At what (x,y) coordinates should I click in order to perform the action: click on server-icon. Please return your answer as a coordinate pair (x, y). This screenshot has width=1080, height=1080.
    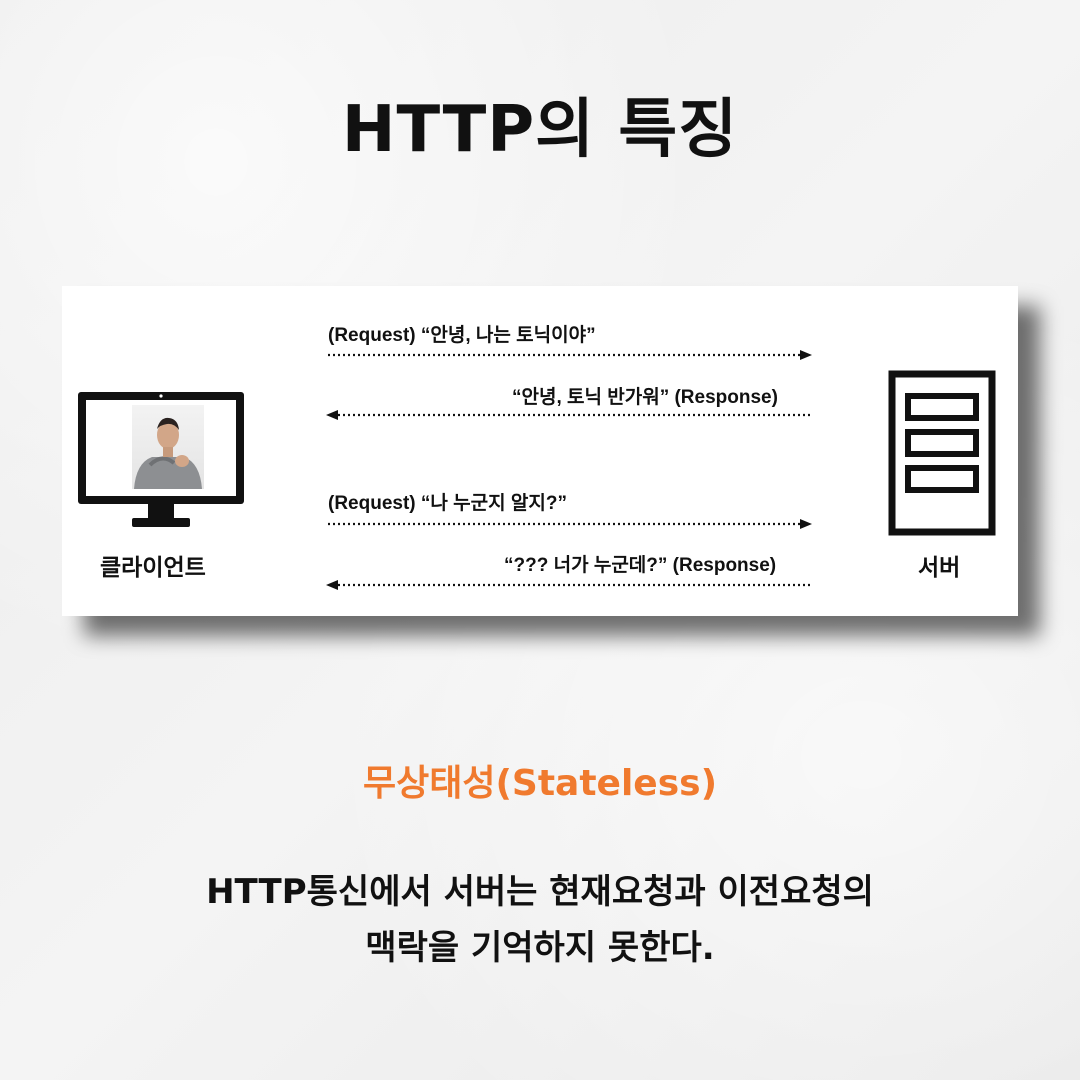
    Looking at the image, I should click on (942, 453).